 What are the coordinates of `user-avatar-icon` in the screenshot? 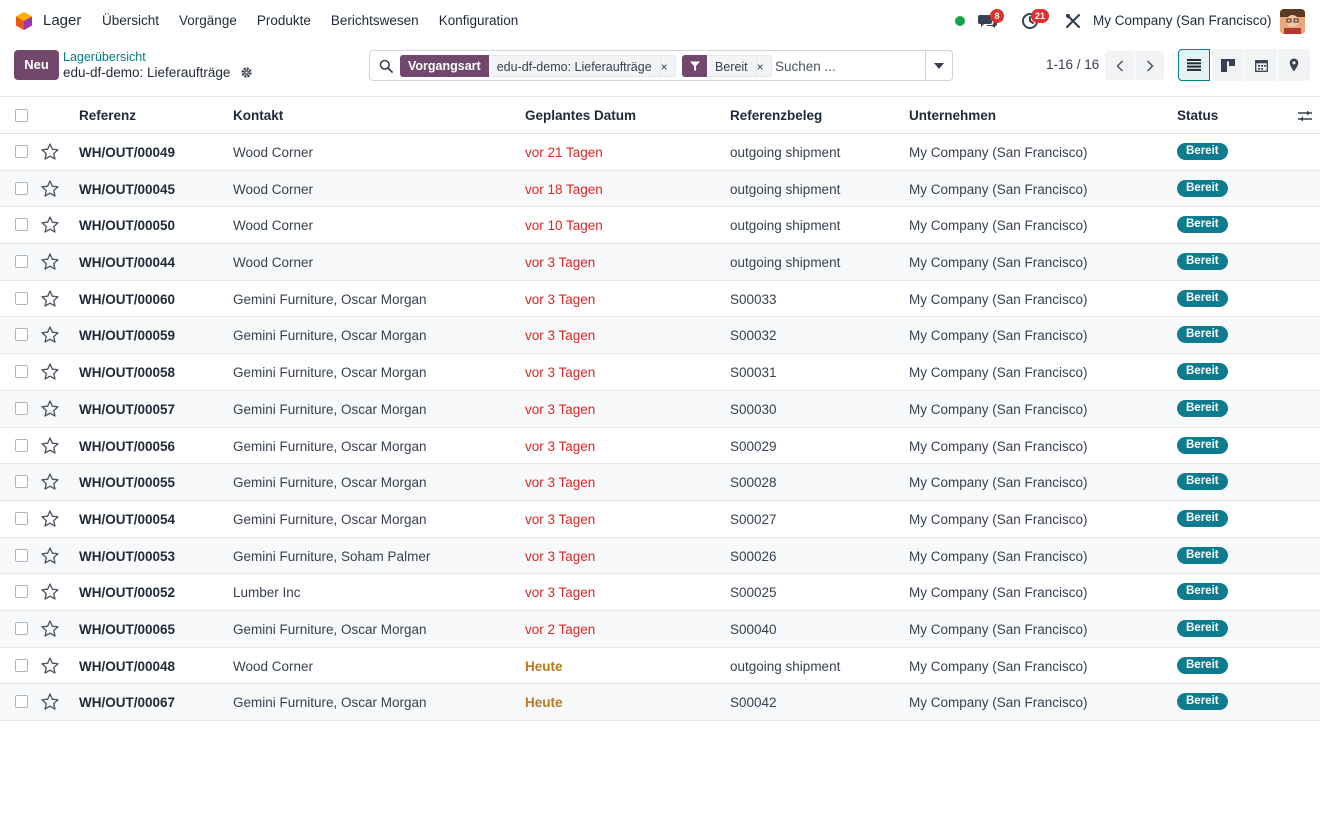 It's located at (1292, 21).